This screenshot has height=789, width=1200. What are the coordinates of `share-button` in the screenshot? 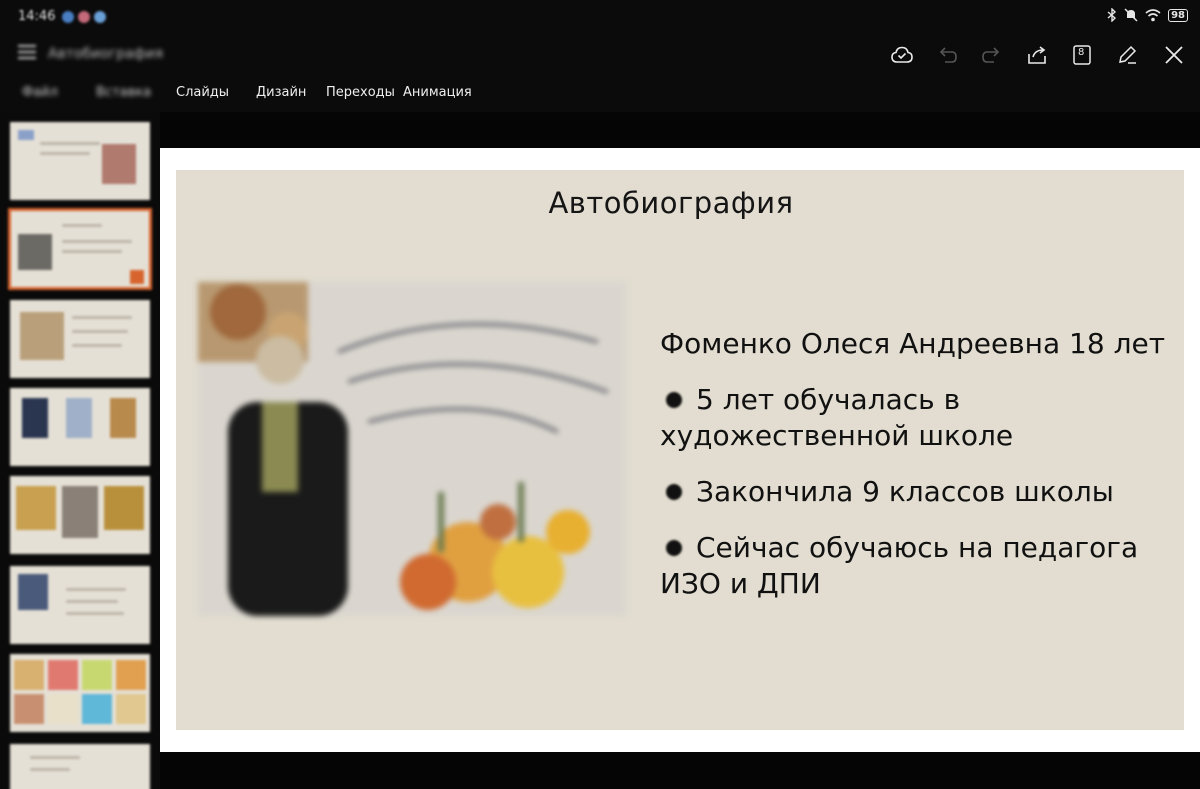 It's located at (1037, 55).